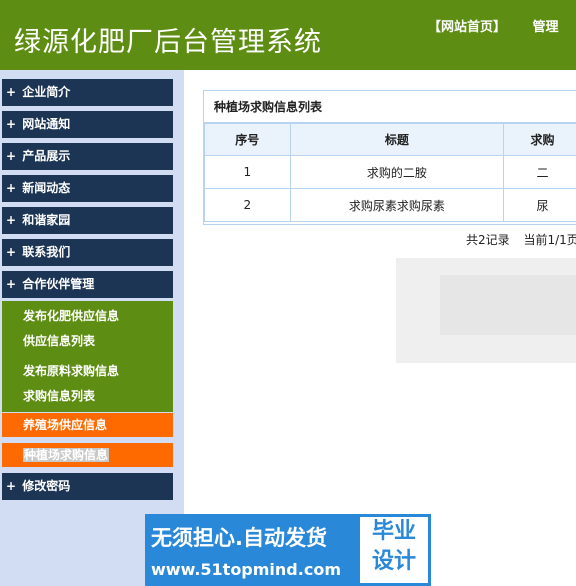  I want to click on sidebar-item-site-notice: + 网站通知, so click(87, 124).